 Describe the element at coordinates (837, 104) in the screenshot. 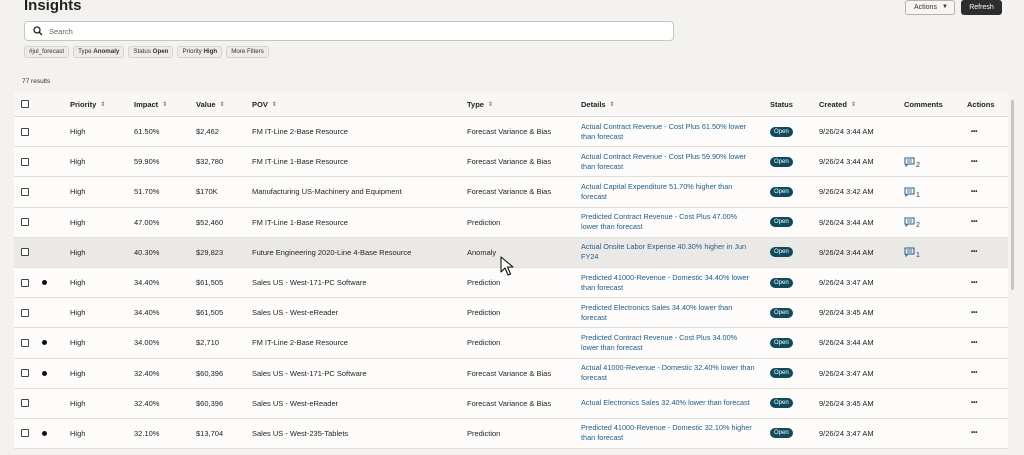

I see `column-header-created: Created ⇕` at that location.